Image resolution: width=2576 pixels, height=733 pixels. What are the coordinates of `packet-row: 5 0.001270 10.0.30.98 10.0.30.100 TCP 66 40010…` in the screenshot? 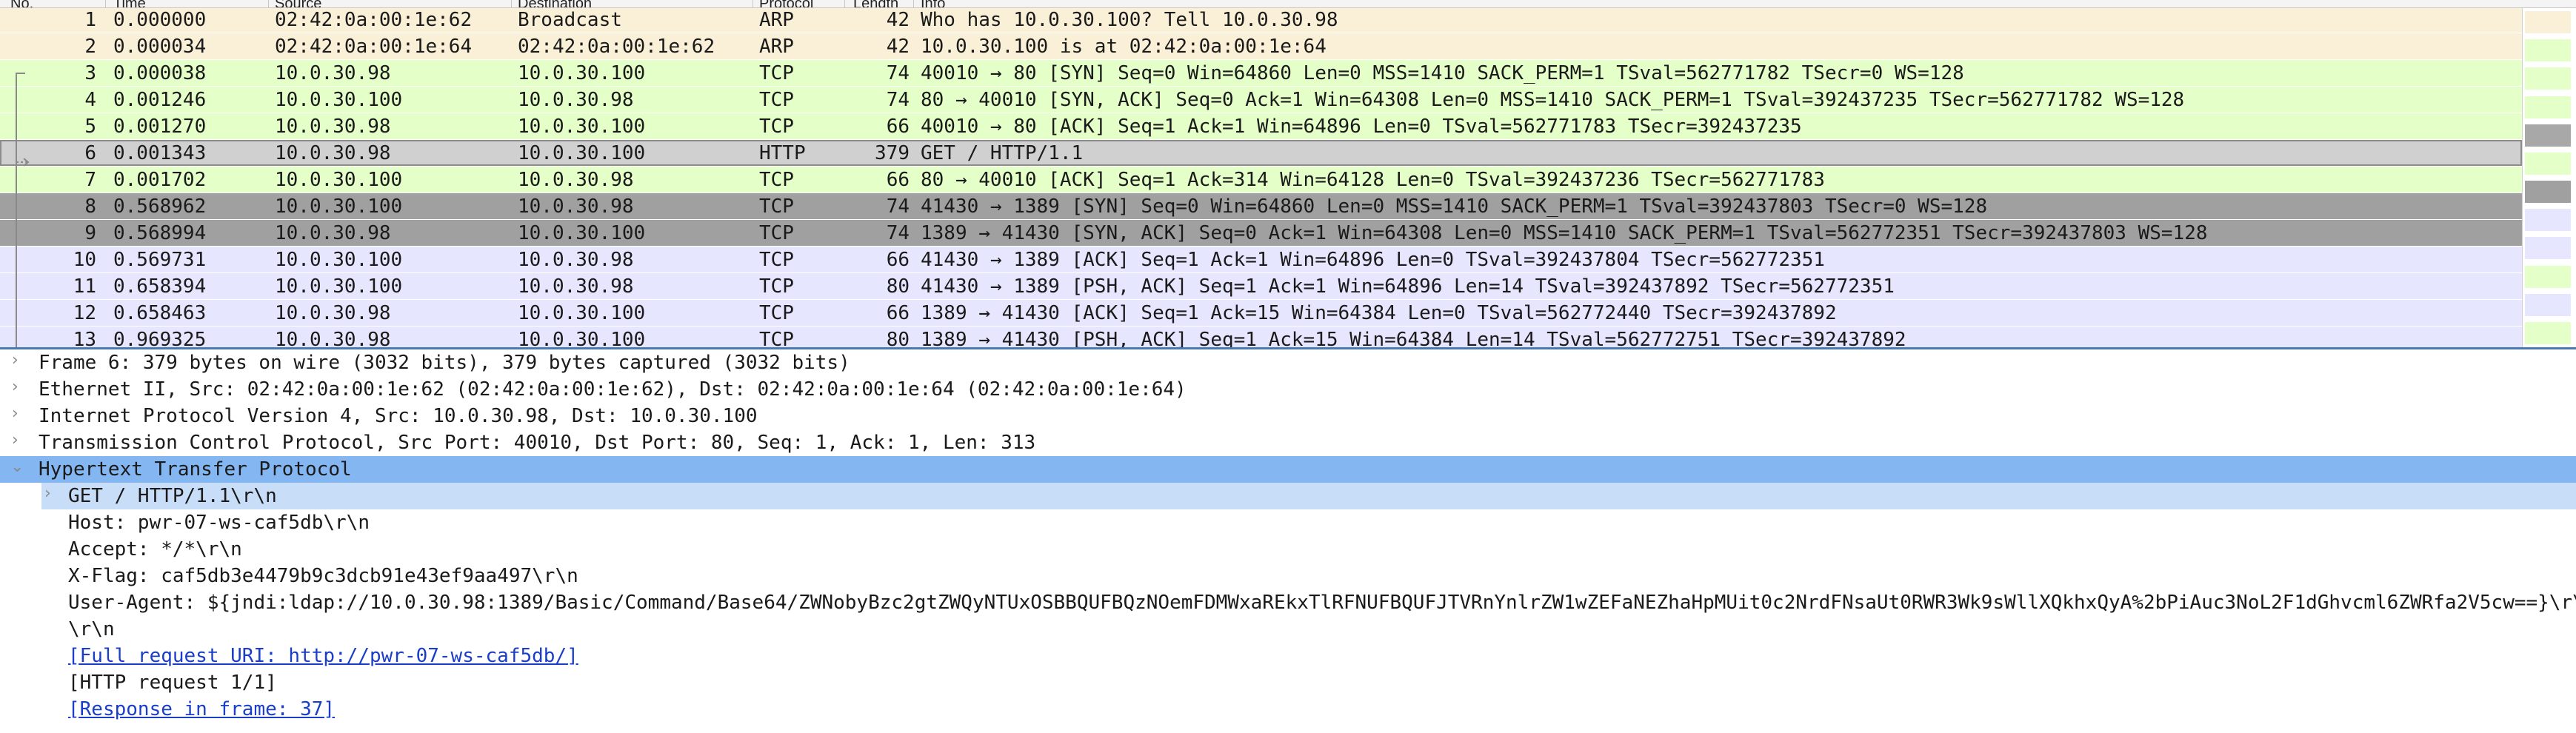 It's located at (1261, 126).